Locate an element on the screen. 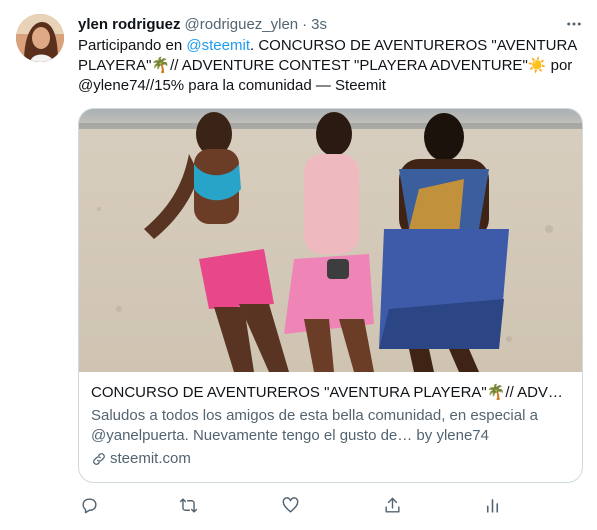 Image resolution: width=597 pixels, height=530 pixels. retweet-button is located at coordinates (188, 505).